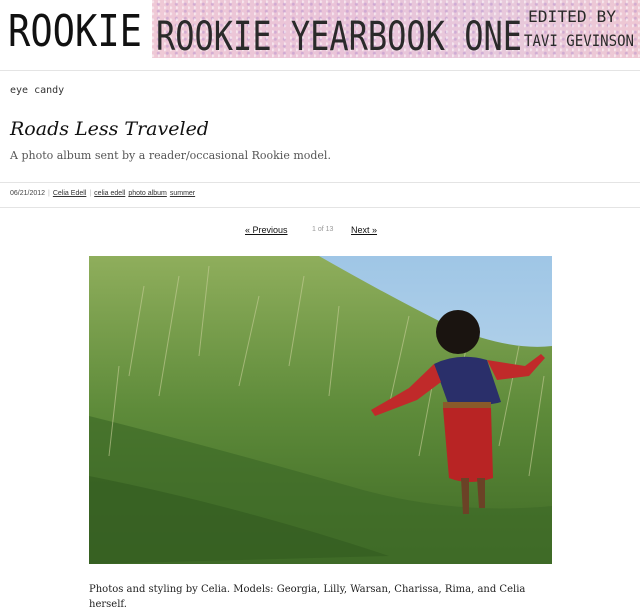 The width and height of the screenshot is (640, 616). What do you see at coordinates (572, 16) in the screenshot?
I see `banner-edited-by: EDITED BY` at bounding box center [572, 16].